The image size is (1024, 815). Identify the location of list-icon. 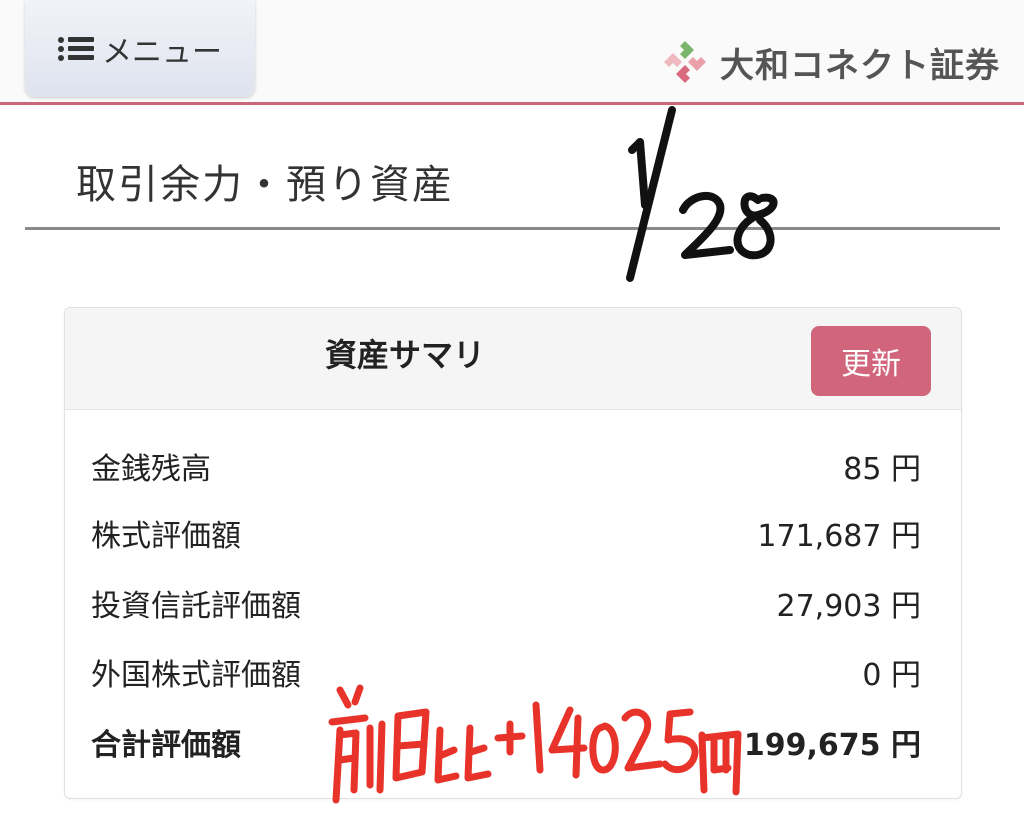
(77, 49).